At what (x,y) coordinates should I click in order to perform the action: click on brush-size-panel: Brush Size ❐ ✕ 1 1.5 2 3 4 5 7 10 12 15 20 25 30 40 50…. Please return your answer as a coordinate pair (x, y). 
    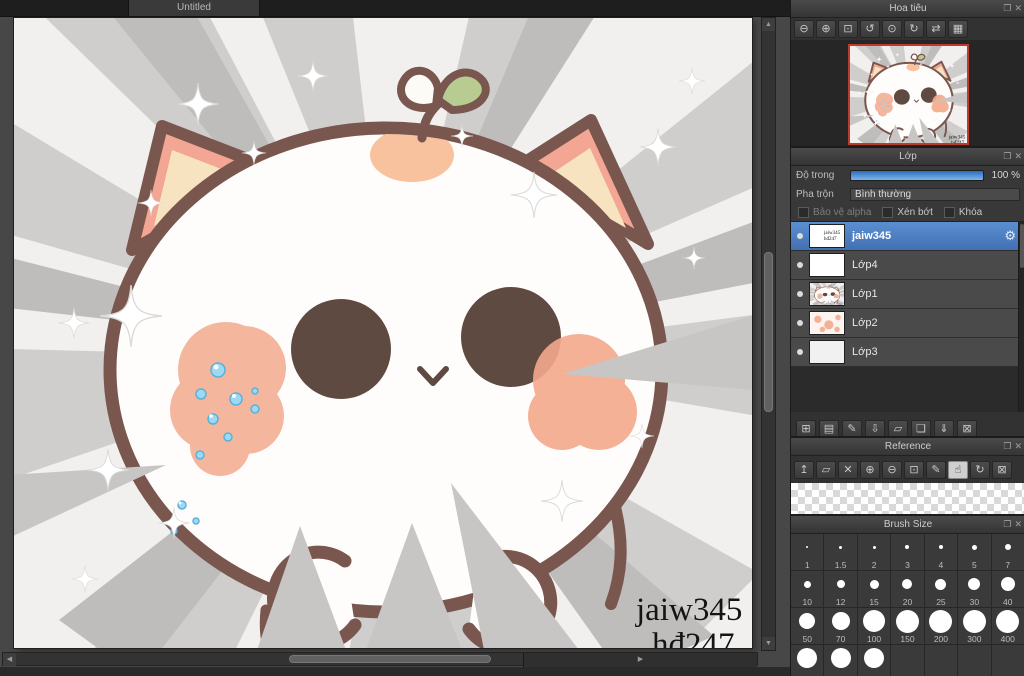
    Looking at the image, I should click on (907, 596).